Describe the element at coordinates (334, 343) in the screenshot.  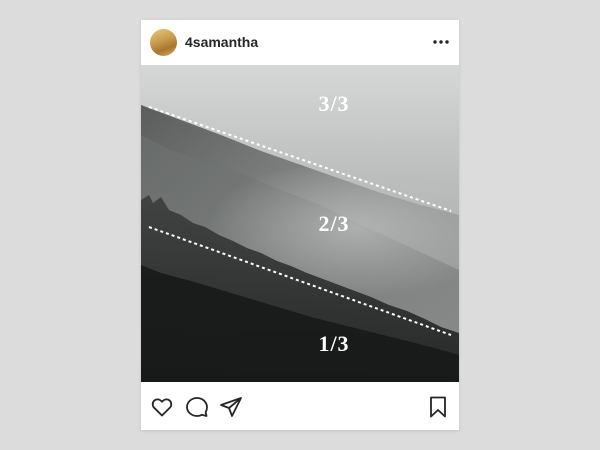
I see `third-label-bottom: 1/3` at that location.